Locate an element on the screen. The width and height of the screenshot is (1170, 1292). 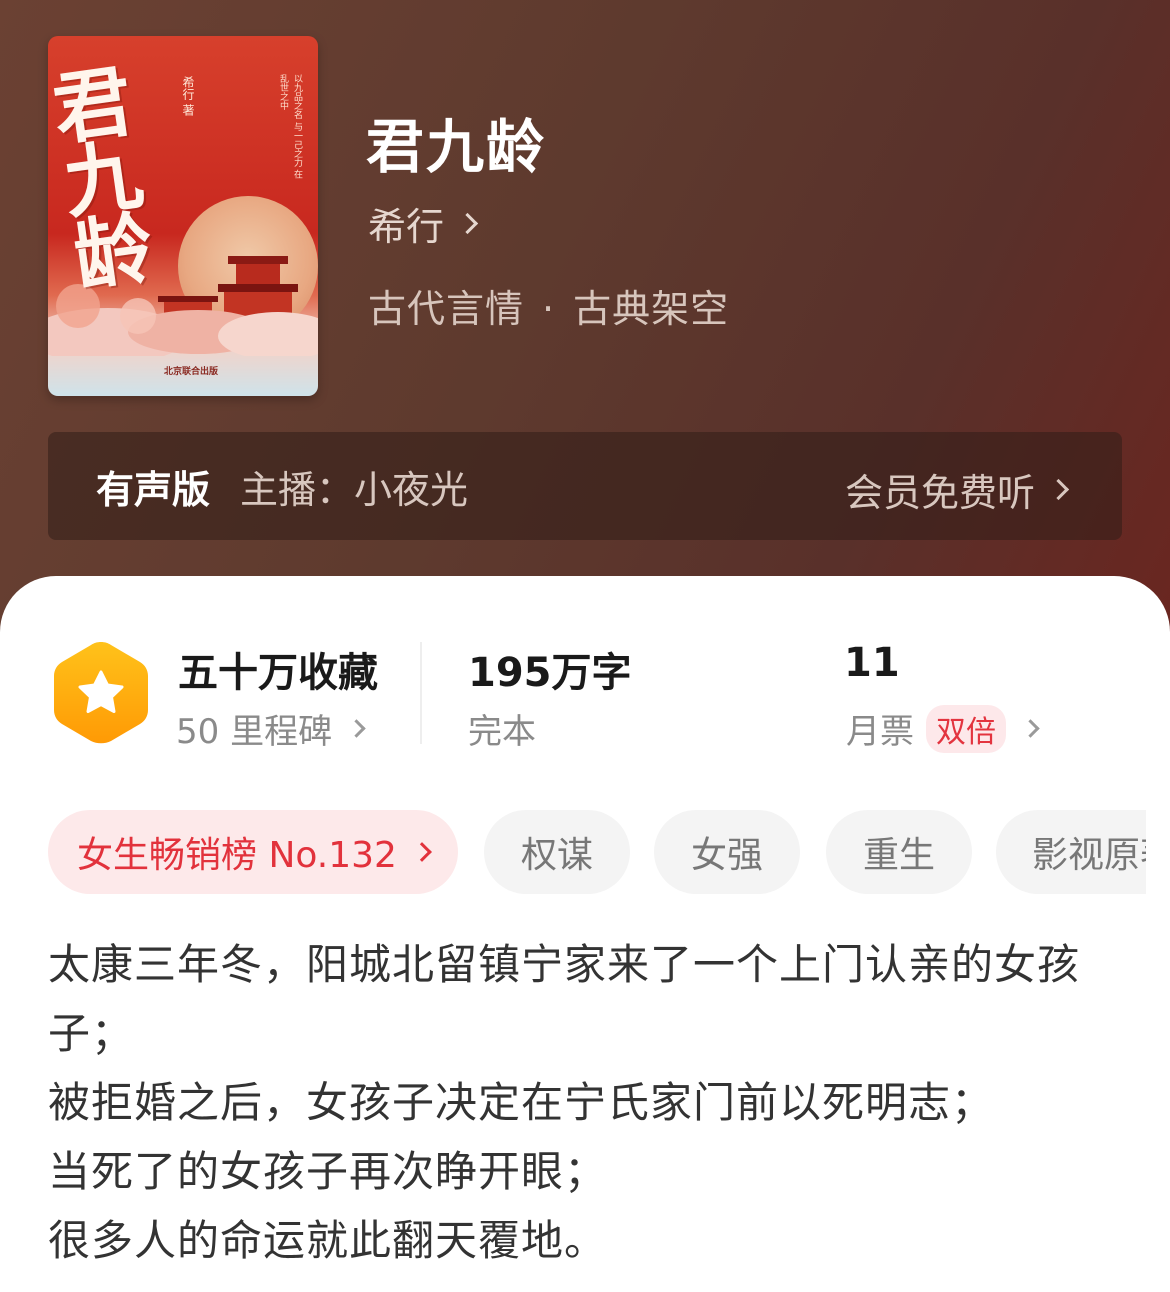
milestone-label: 50 里程碑 is located at coordinates (254, 732).